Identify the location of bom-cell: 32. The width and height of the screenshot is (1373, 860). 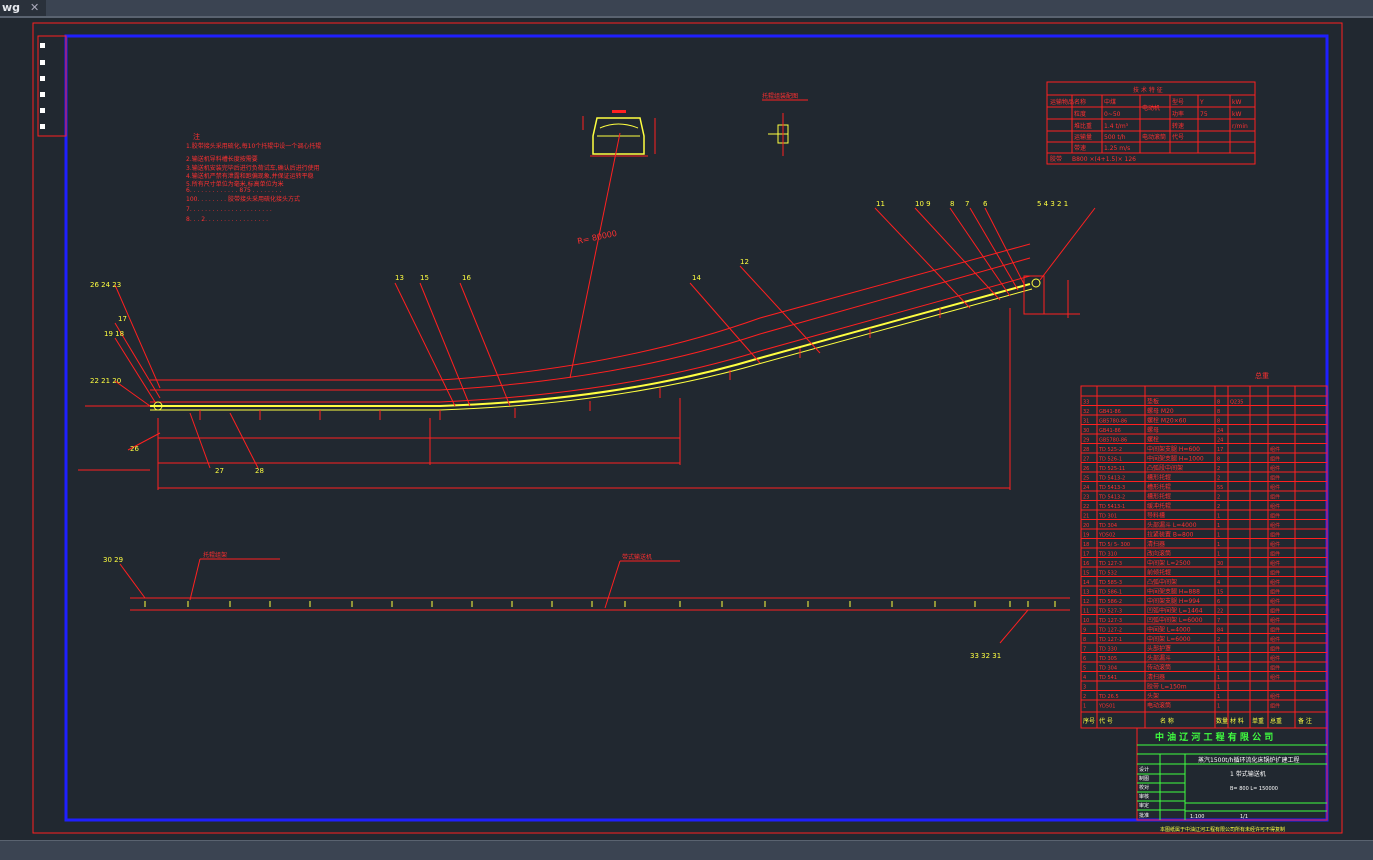
(1086, 412).